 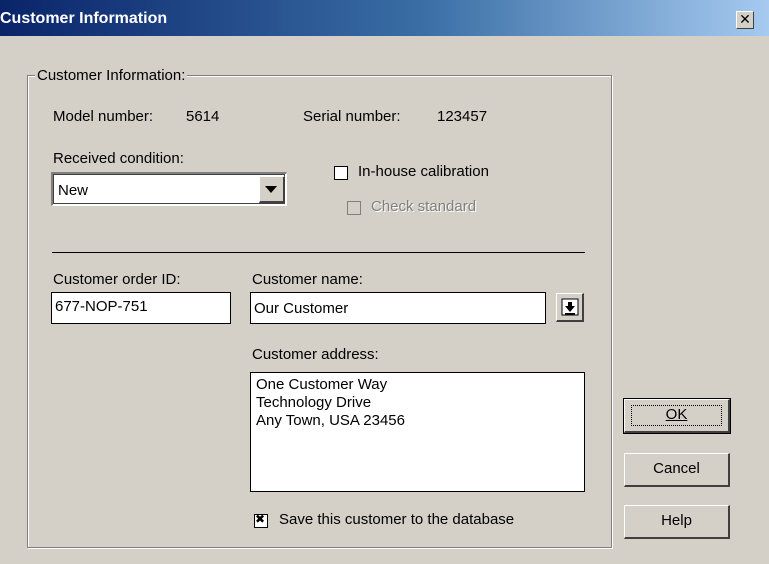 I want to click on received-condition-value: New, so click(x=73, y=190).